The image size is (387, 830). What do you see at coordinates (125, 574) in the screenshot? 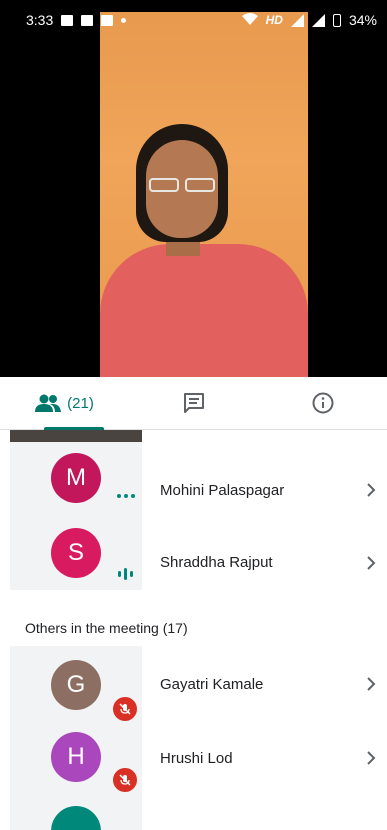
I see `speaking-indicator-icon` at bounding box center [125, 574].